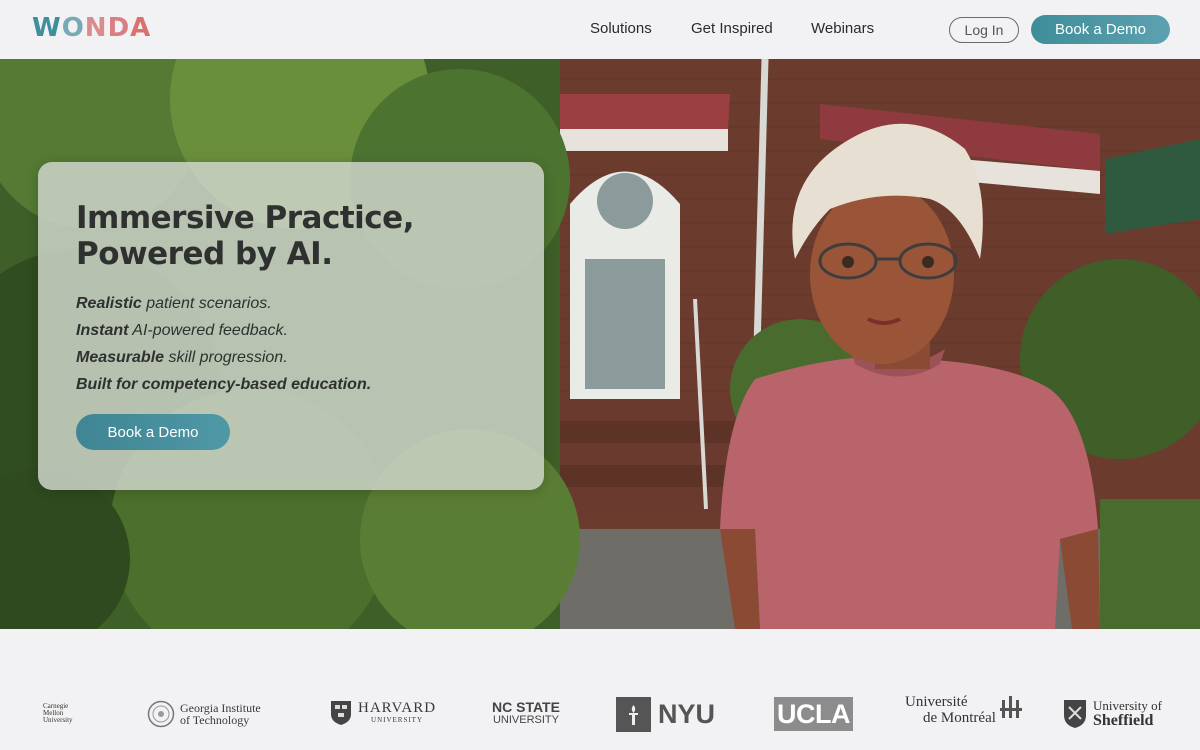 The width and height of the screenshot is (1200, 750). What do you see at coordinates (215, 720) in the screenshot?
I see `gatech-line-2: of Technology` at bounding box center [215, 720].